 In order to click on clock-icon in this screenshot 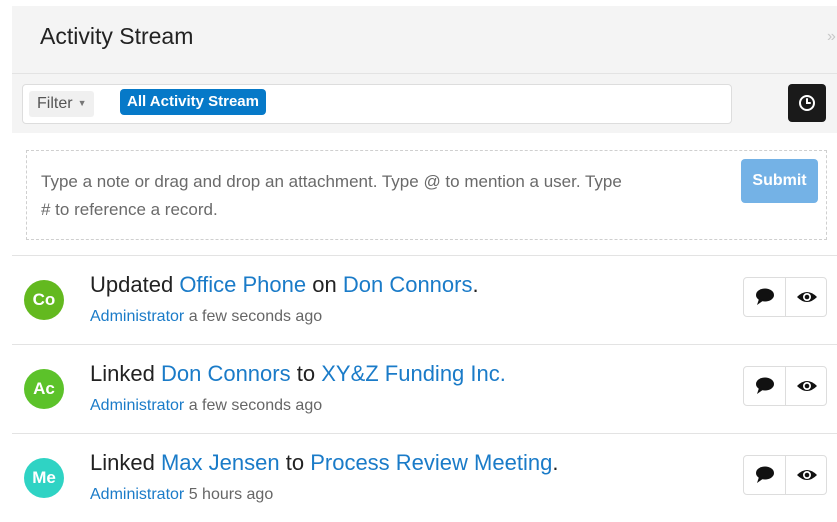, I will do `click(807, 103)`.